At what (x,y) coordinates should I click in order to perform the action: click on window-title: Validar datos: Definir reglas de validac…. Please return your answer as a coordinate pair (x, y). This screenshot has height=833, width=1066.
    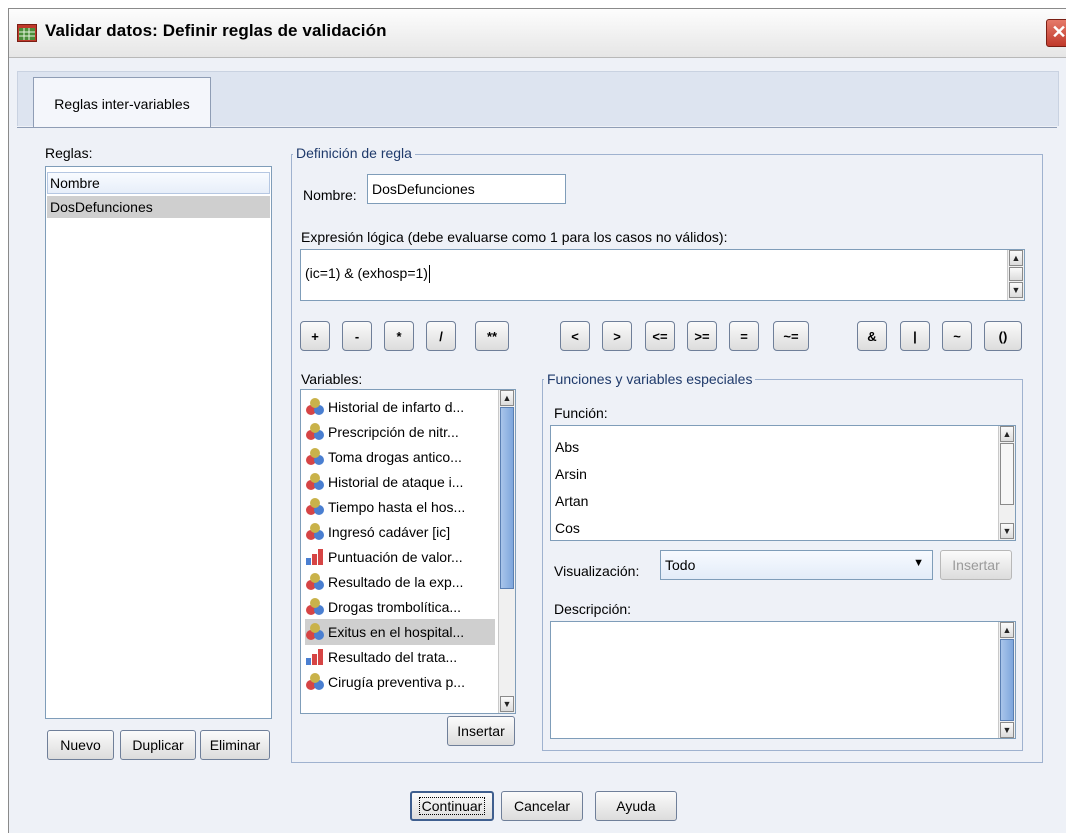
    Looking at the image, I should click on (216, 30).